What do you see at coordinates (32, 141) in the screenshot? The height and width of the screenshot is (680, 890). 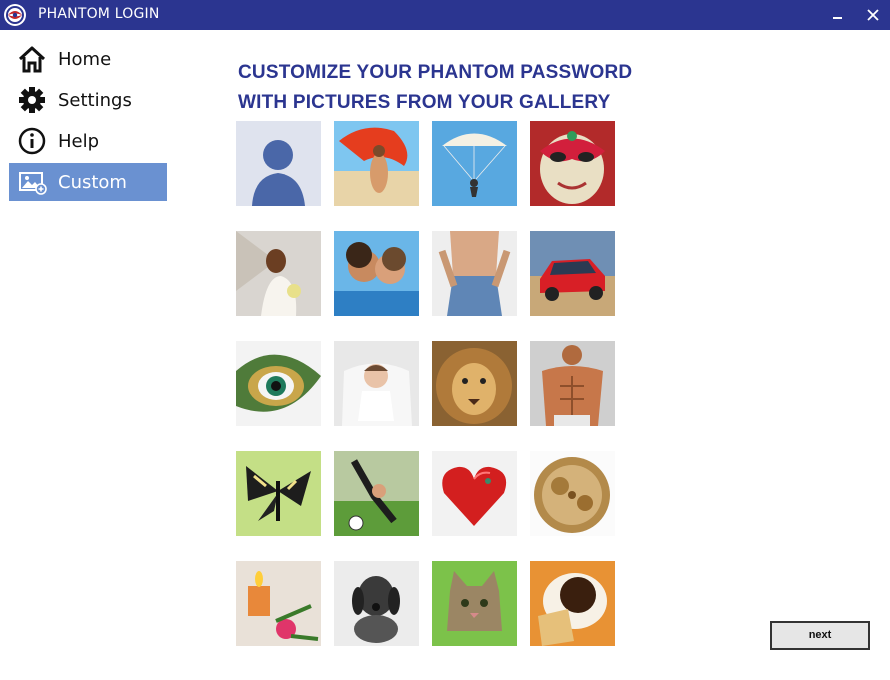 I see `info-icon` at bounding box center [32, 141].